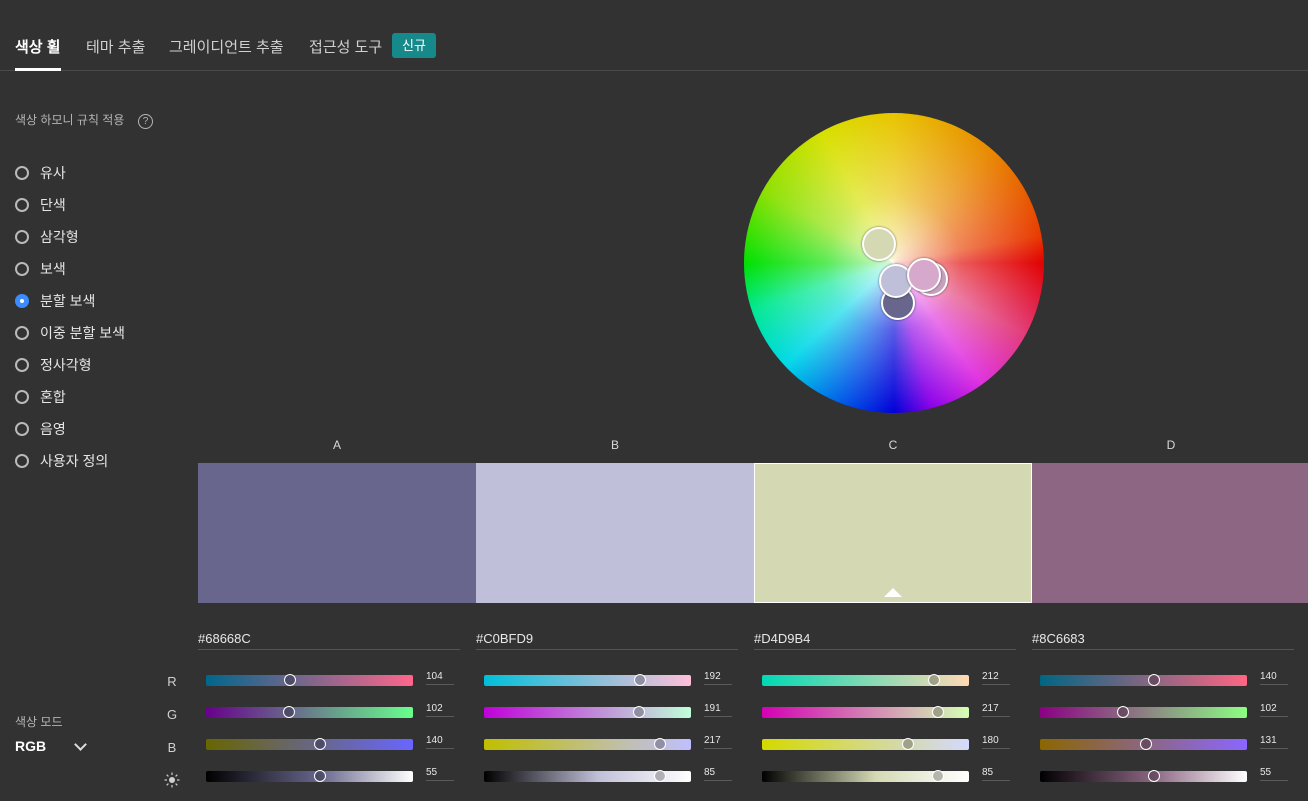  Describe the element at coordinates (115, 46) in the screenshot. I see `tab-extract-theme: 테마 추출` at that location.